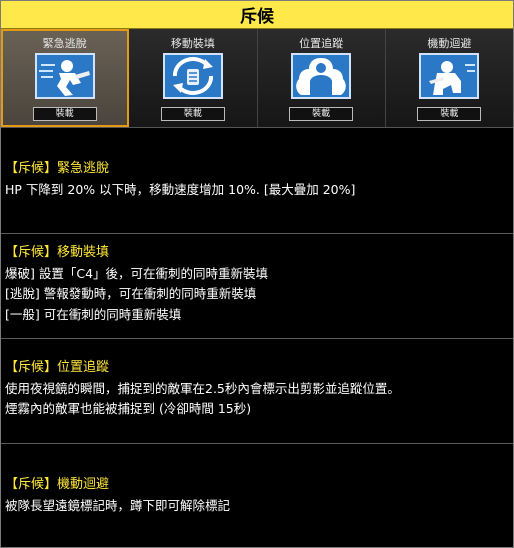  What do you see at coordinates (137, 273) in the screenshot?
I see `skill-description-line: 爆破] 設置「C4」後，可在衝刺的同時重新裝填` at bounding box center [137, 273].